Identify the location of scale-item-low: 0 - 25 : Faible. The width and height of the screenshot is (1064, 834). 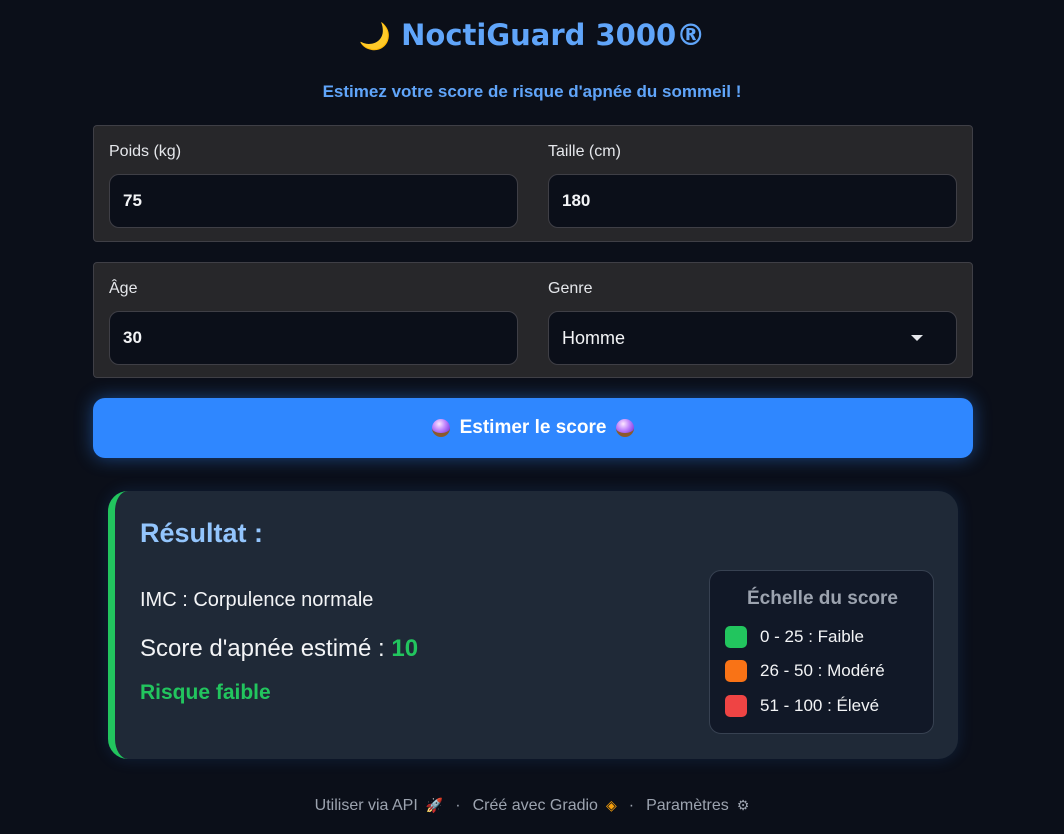
(794, 637).